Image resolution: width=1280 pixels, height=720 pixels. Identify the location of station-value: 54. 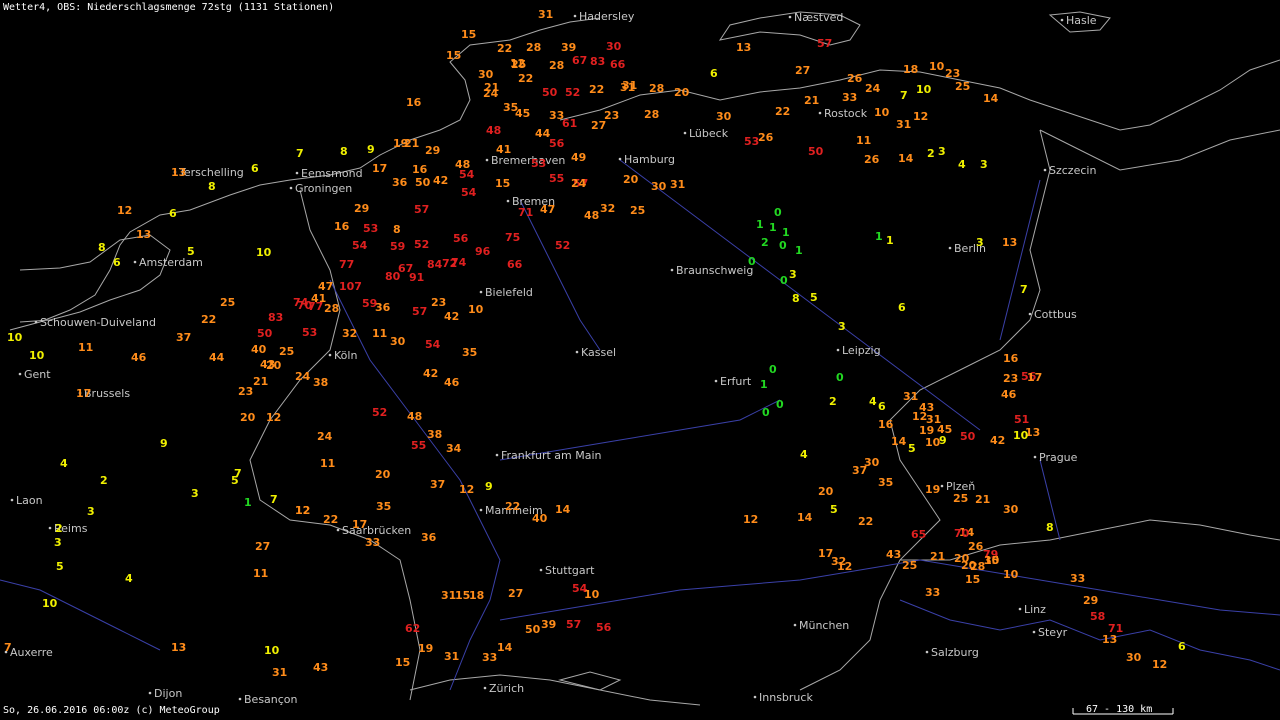
(360, 245).